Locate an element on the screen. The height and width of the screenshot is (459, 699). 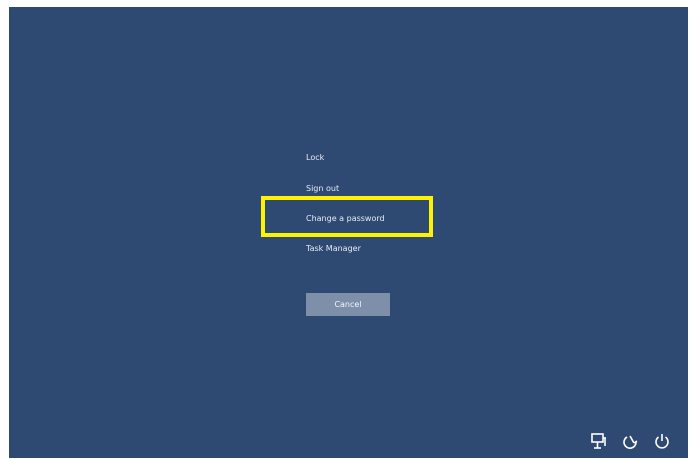
sign-out-option: Sign out is located at coordinates (322, 188).